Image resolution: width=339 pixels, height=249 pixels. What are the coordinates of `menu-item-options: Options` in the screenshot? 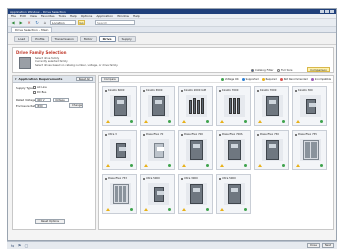 It's located at (87, 16).